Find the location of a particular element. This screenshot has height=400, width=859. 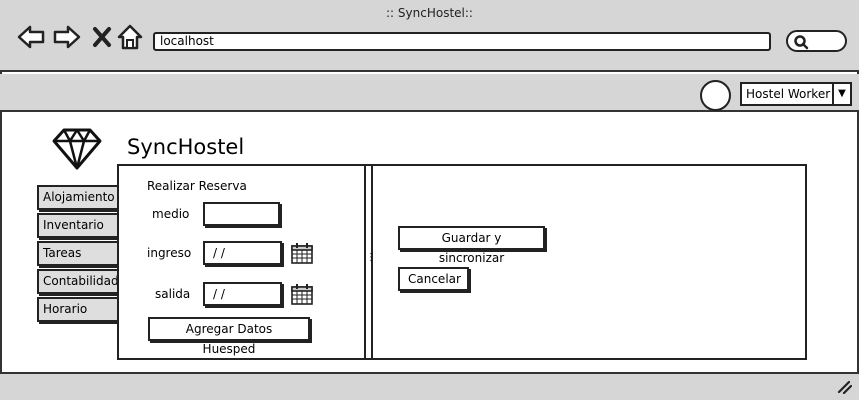

sidebar-item-horario: Horario is located at coordinates (78, 309).